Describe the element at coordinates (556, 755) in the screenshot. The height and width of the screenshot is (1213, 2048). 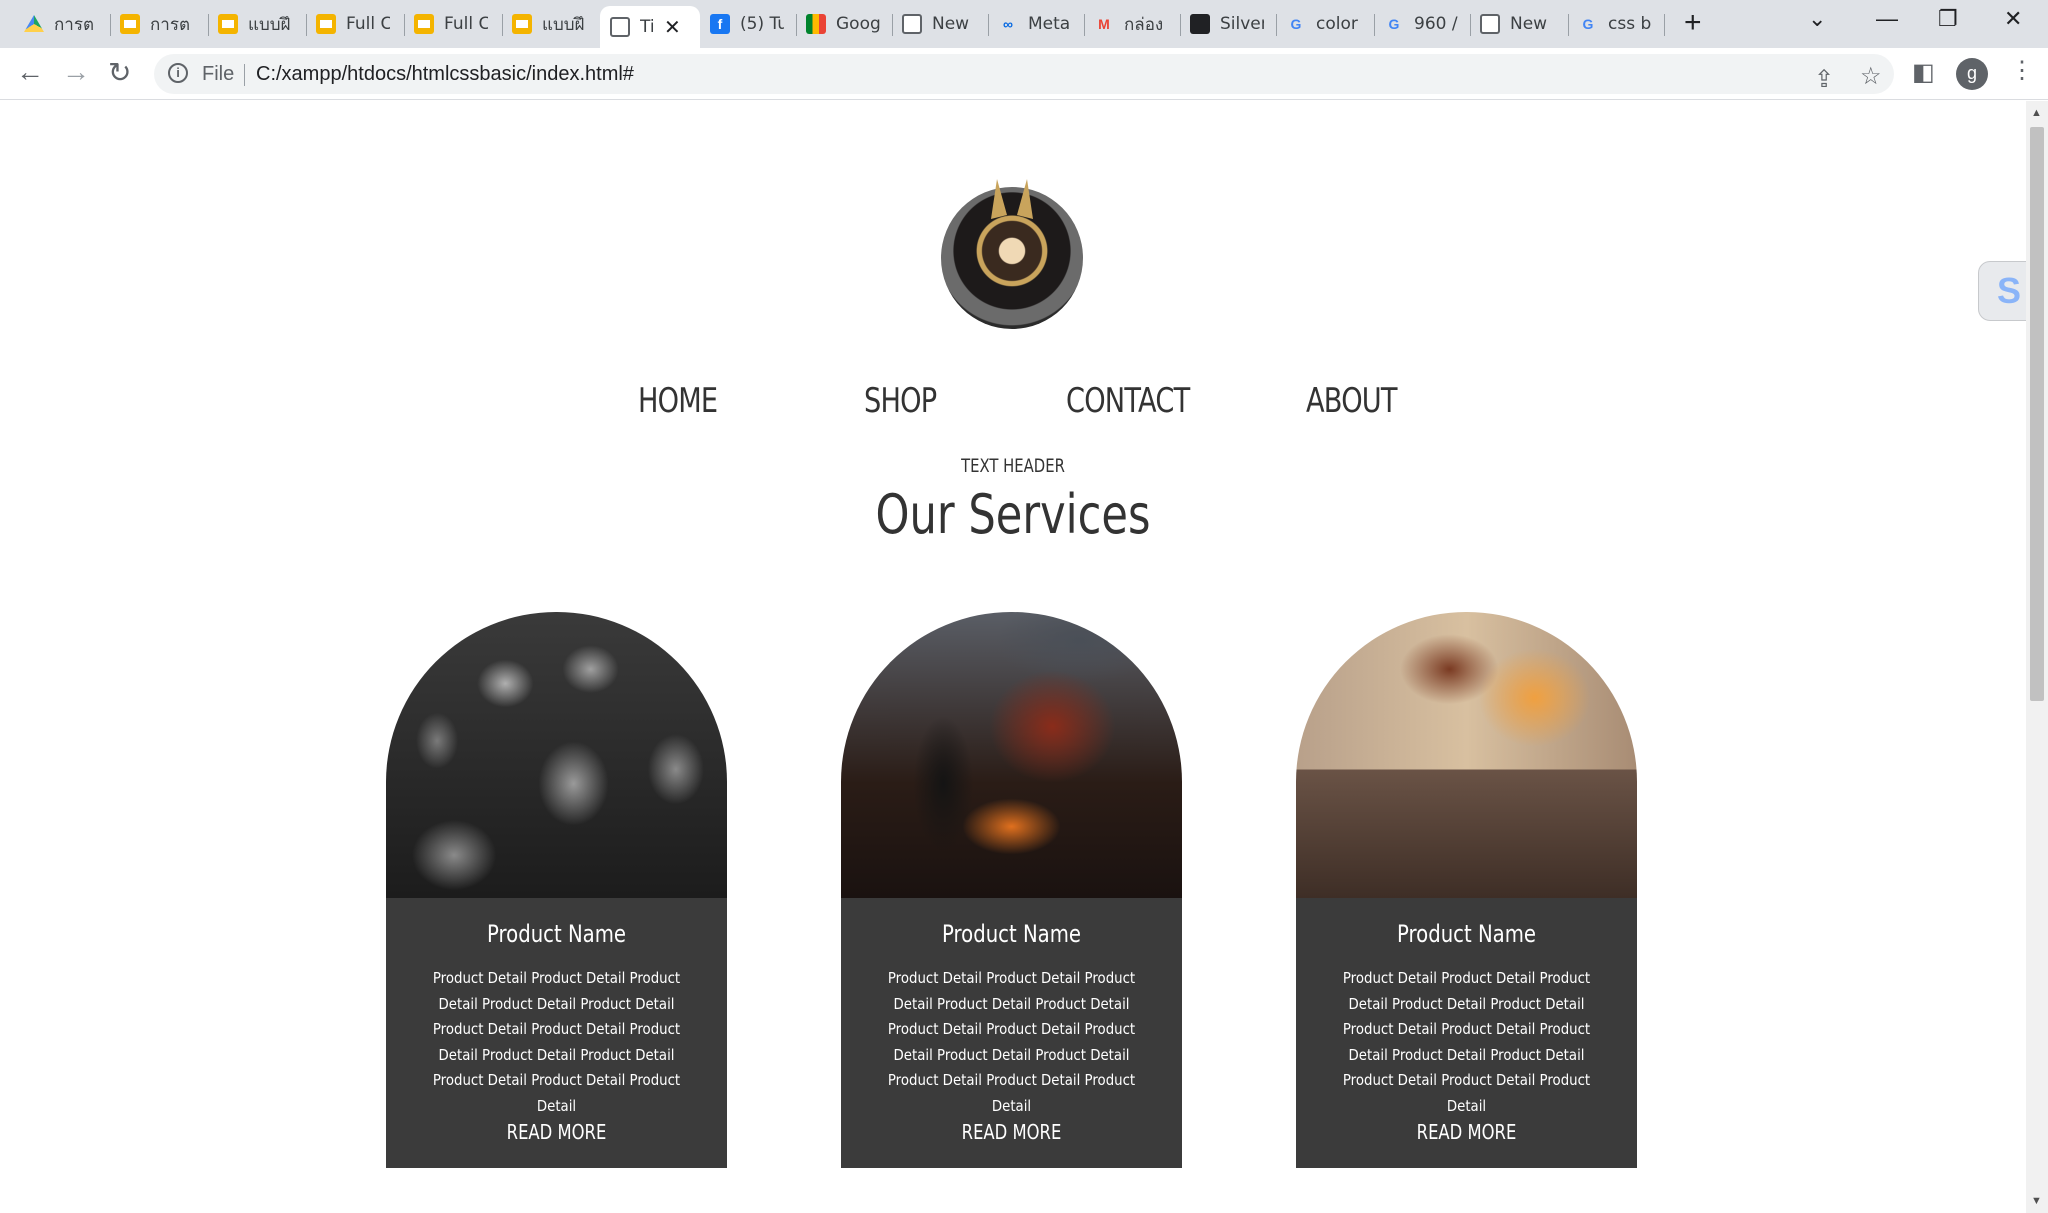
I see `knights-armor-image` at that location.